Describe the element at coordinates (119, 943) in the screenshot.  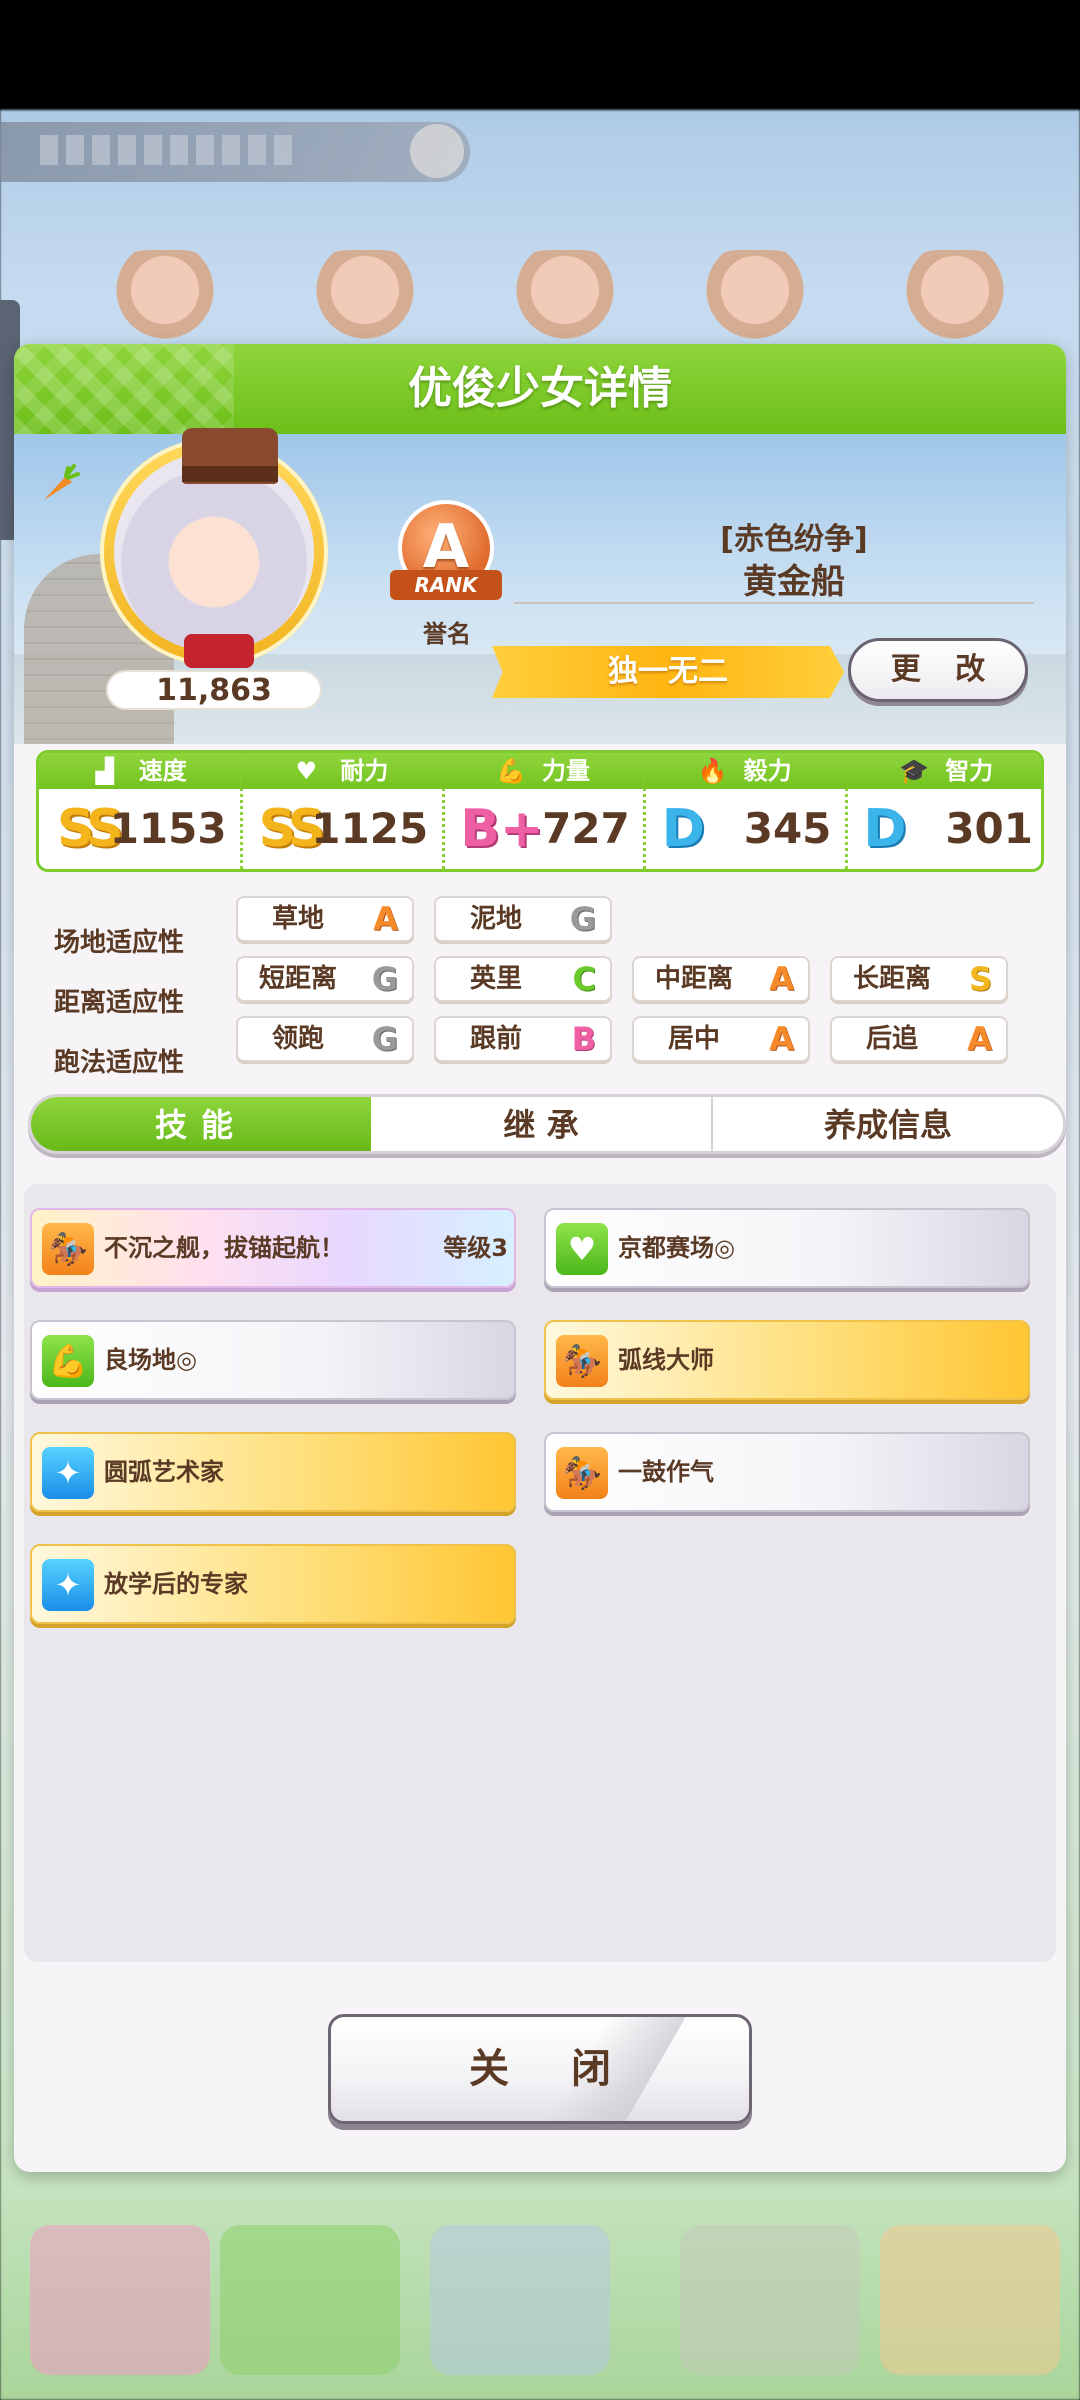
I see `track-aptitude-label: 场地适应性` at that location.